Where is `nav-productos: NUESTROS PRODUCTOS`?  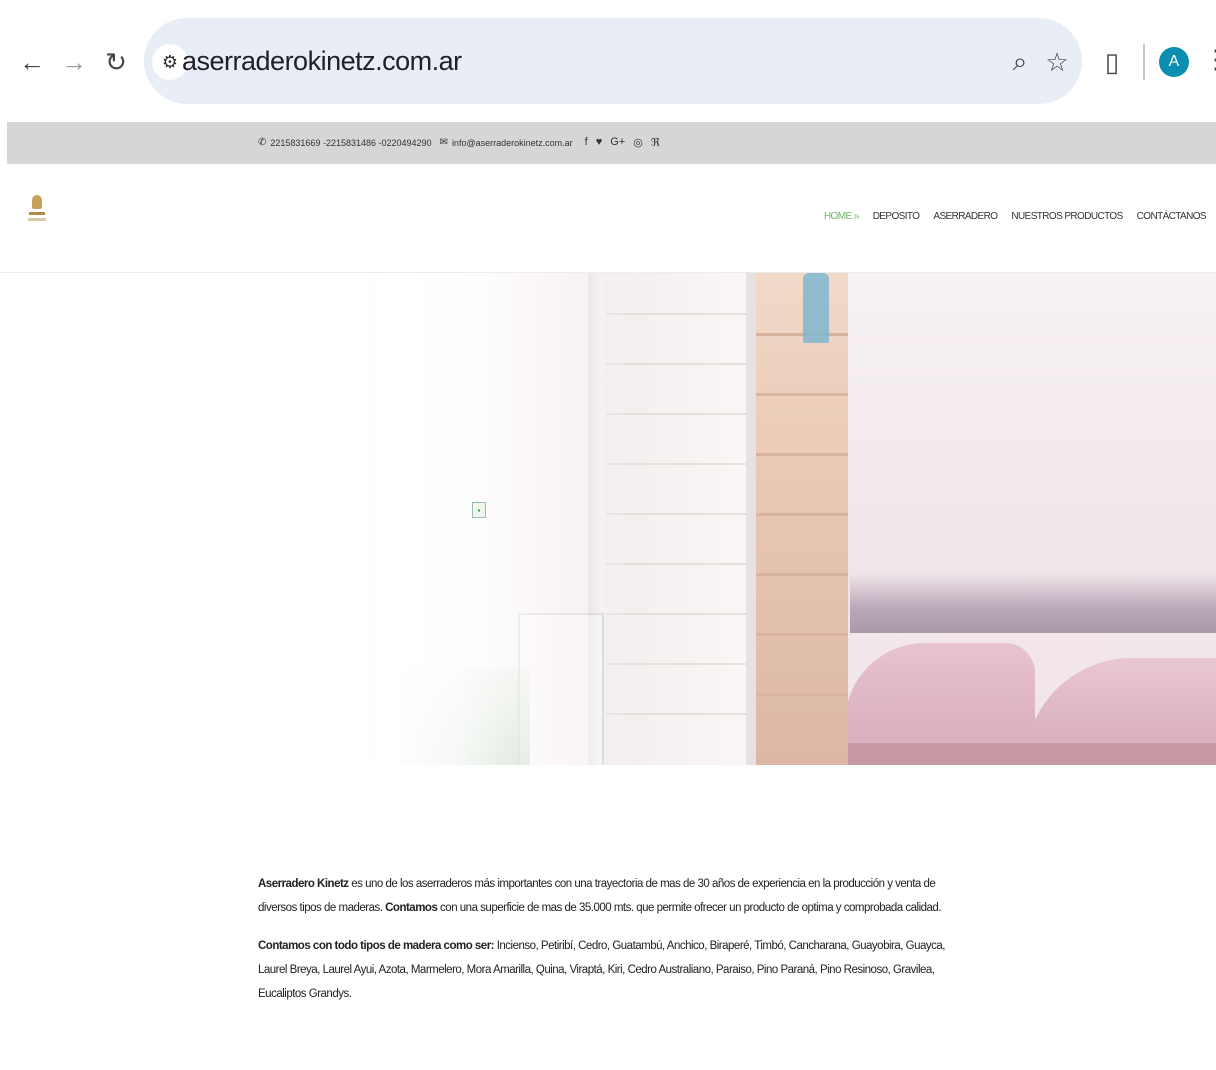
nav-productos: NUESTROS PRODUCTOS is located at coordinates (1067, 216).